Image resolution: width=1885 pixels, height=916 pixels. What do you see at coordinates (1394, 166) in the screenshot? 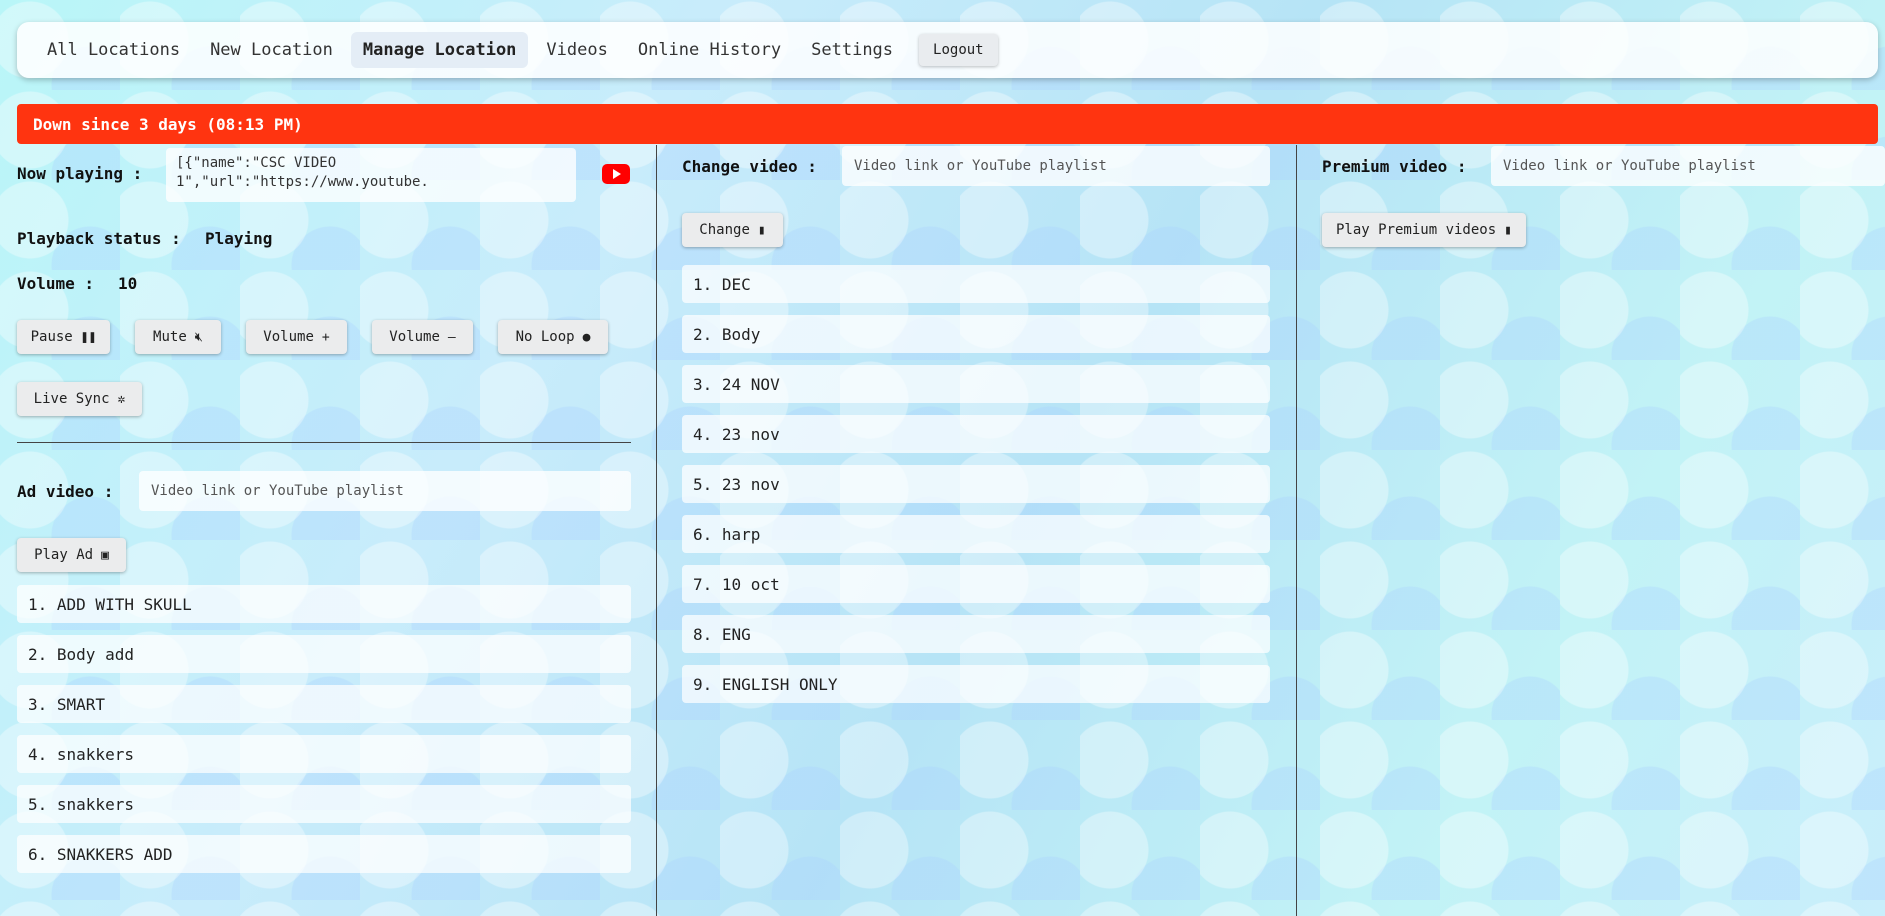
I see `premium-video-label: Premium video :` at bounding box center [1394, 166].